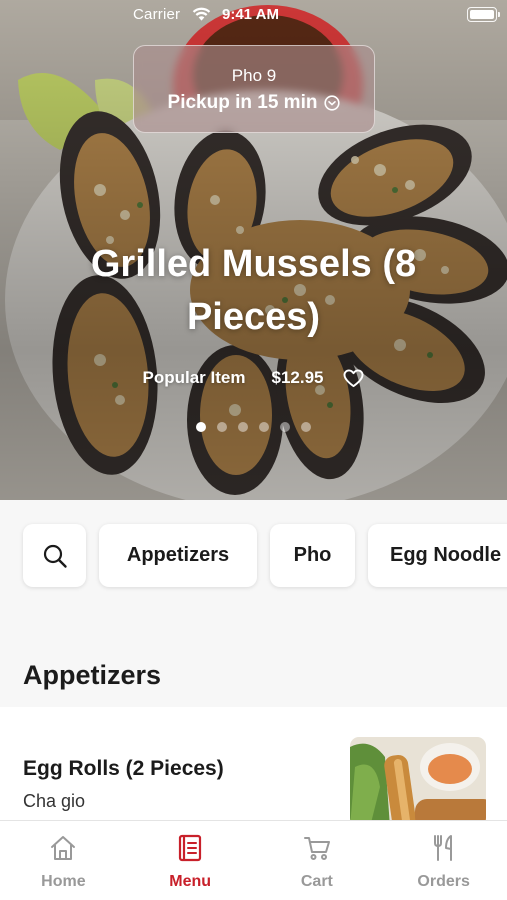 The image size is (507, 900). I want to click on featured-item-meta: Popular Item $12.95, so click(253, 378).